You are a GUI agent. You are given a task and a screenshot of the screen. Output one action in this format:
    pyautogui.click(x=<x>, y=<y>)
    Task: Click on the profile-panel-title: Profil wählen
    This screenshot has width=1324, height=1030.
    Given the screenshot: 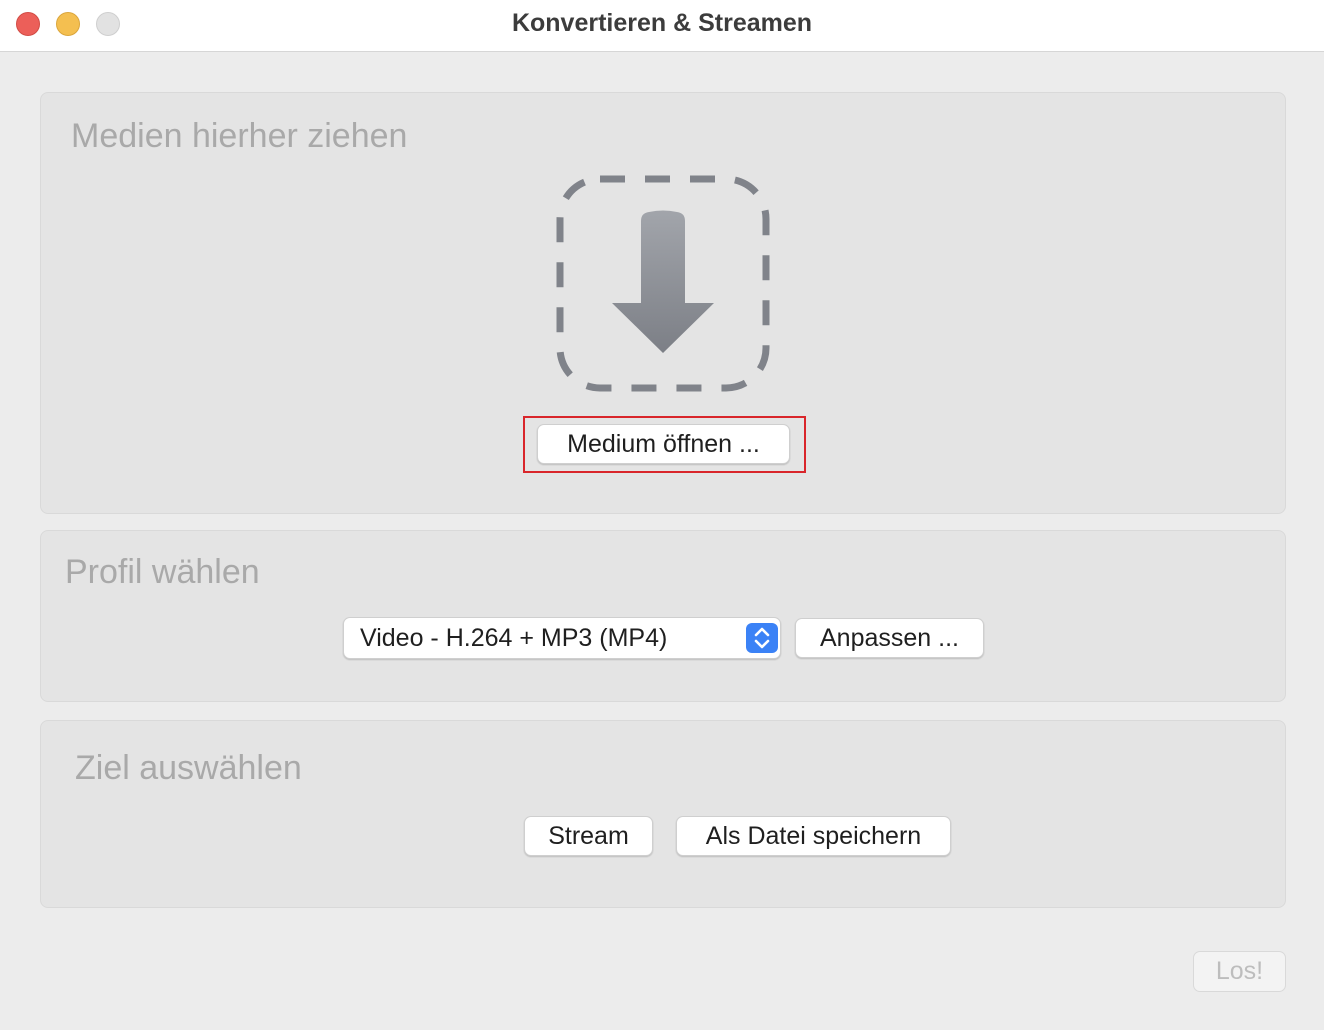 What is the action you would take?
    pyautogui.click(x=162, y=572)
    